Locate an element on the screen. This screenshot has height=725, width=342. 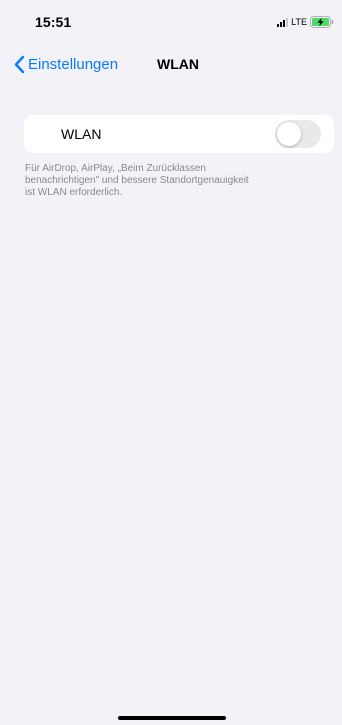
back-button: Einstellungen is located at coordinates (66, 64).